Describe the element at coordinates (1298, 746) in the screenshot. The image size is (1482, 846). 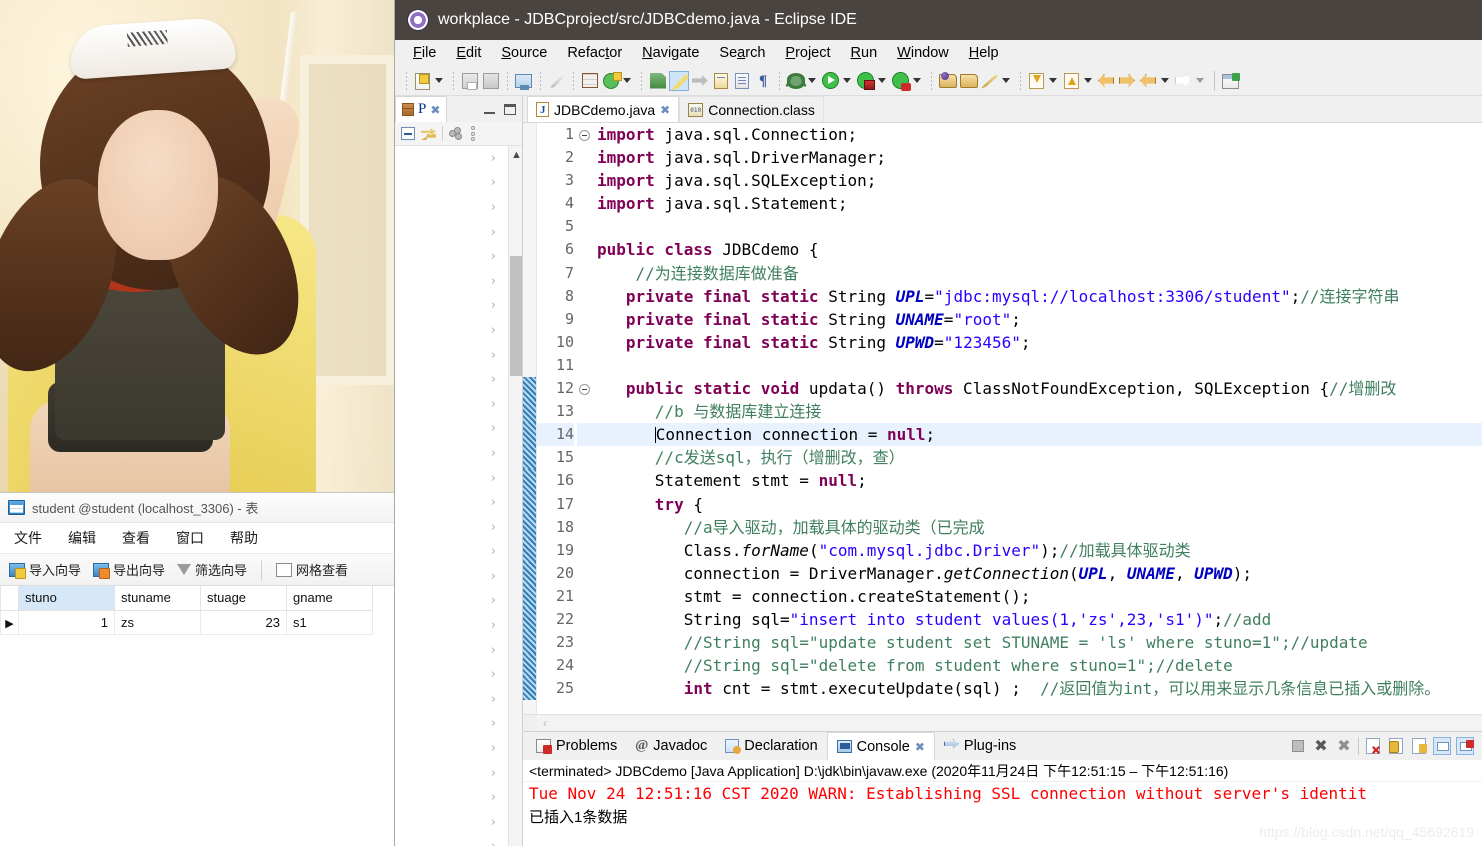
I see `terminate-icon` at that location.